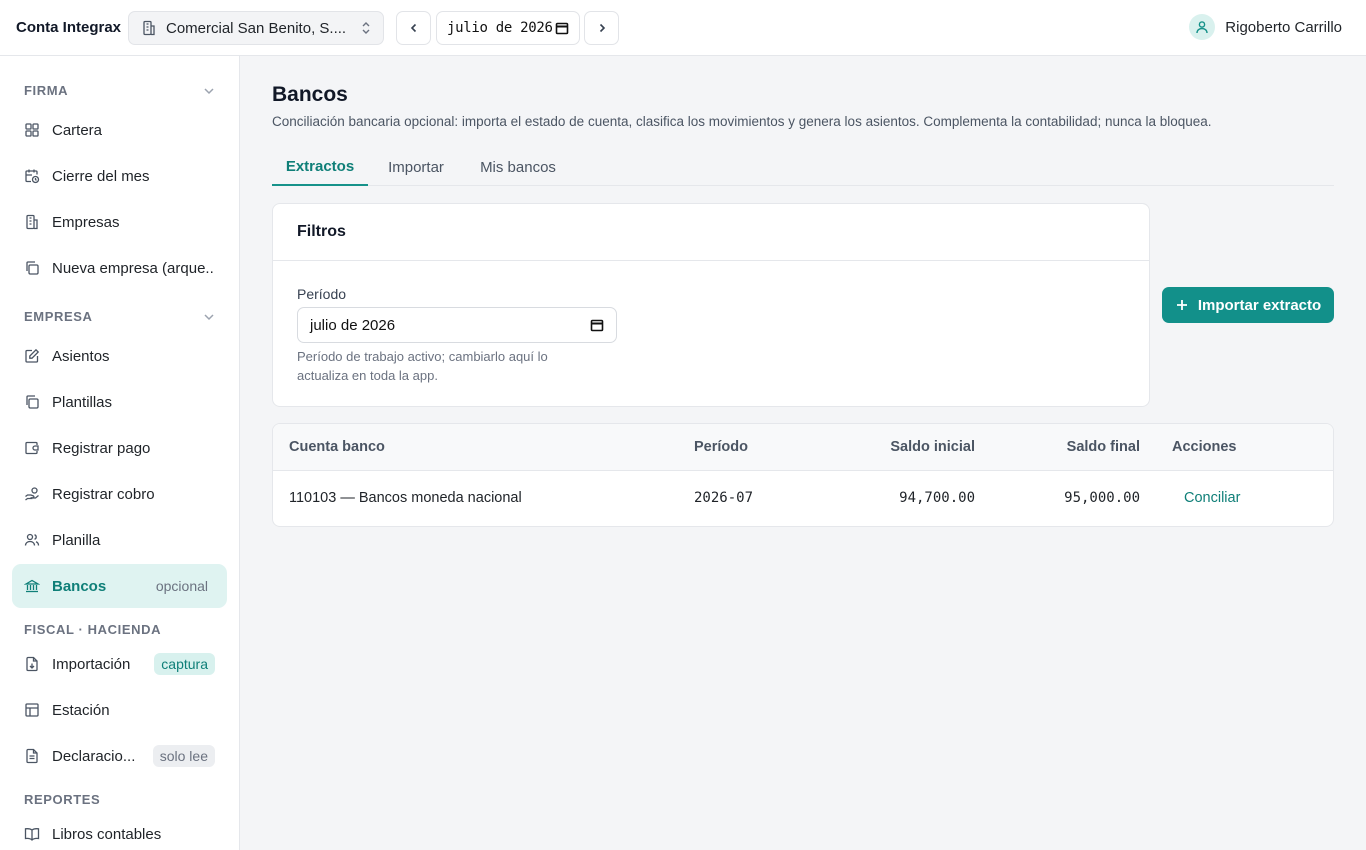  What do you see at coordinates (353, 325) in the screenshot?
I see `period-date-value: julio de 2026` at bounding box center [353, 325].